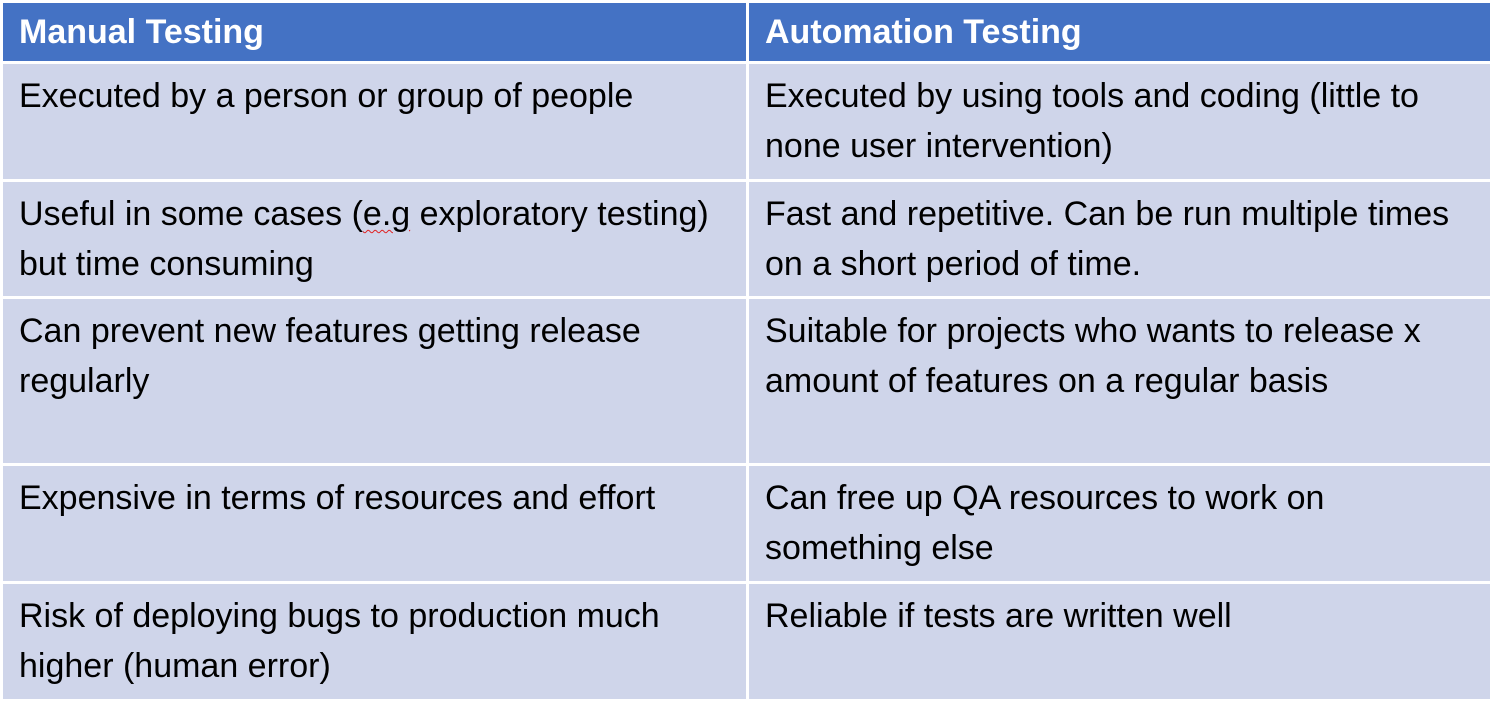 Image resolution: width=1490 pixels, height=702 pixels. I want to click on header-row: Manual Testing Automation Testing, so click(746, 32).